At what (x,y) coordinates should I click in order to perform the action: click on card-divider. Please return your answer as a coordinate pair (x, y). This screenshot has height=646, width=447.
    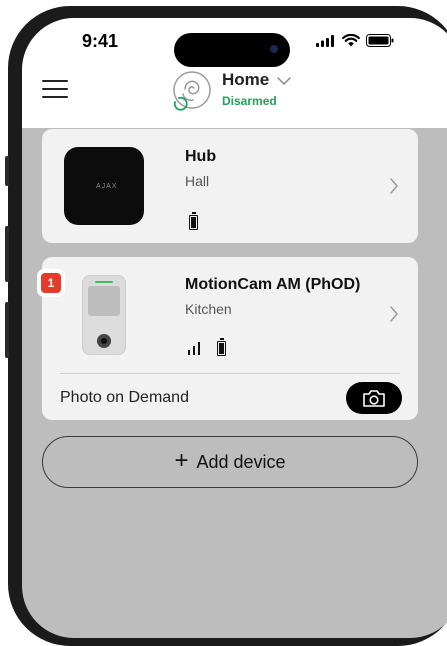
    Looking at the image, I should click on (230, 373).